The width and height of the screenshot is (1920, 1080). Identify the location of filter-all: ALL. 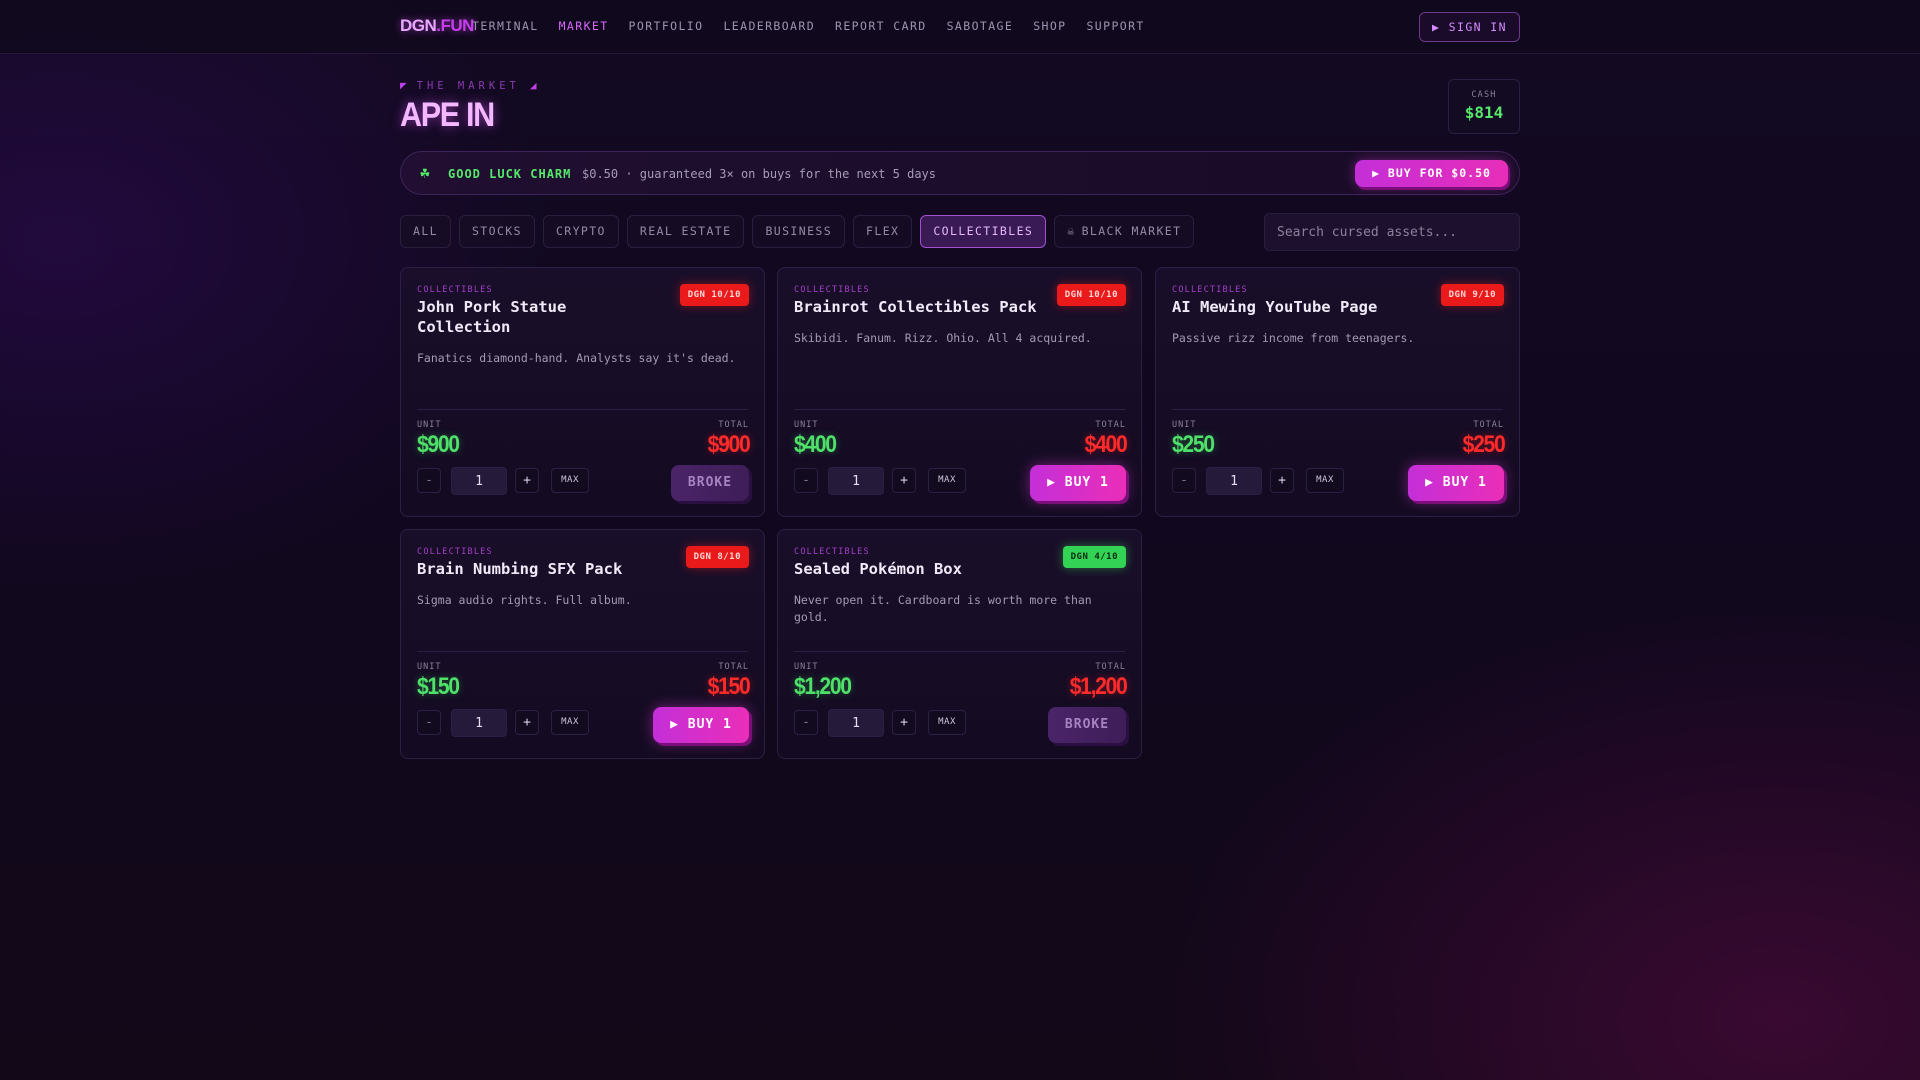
(425, 231).